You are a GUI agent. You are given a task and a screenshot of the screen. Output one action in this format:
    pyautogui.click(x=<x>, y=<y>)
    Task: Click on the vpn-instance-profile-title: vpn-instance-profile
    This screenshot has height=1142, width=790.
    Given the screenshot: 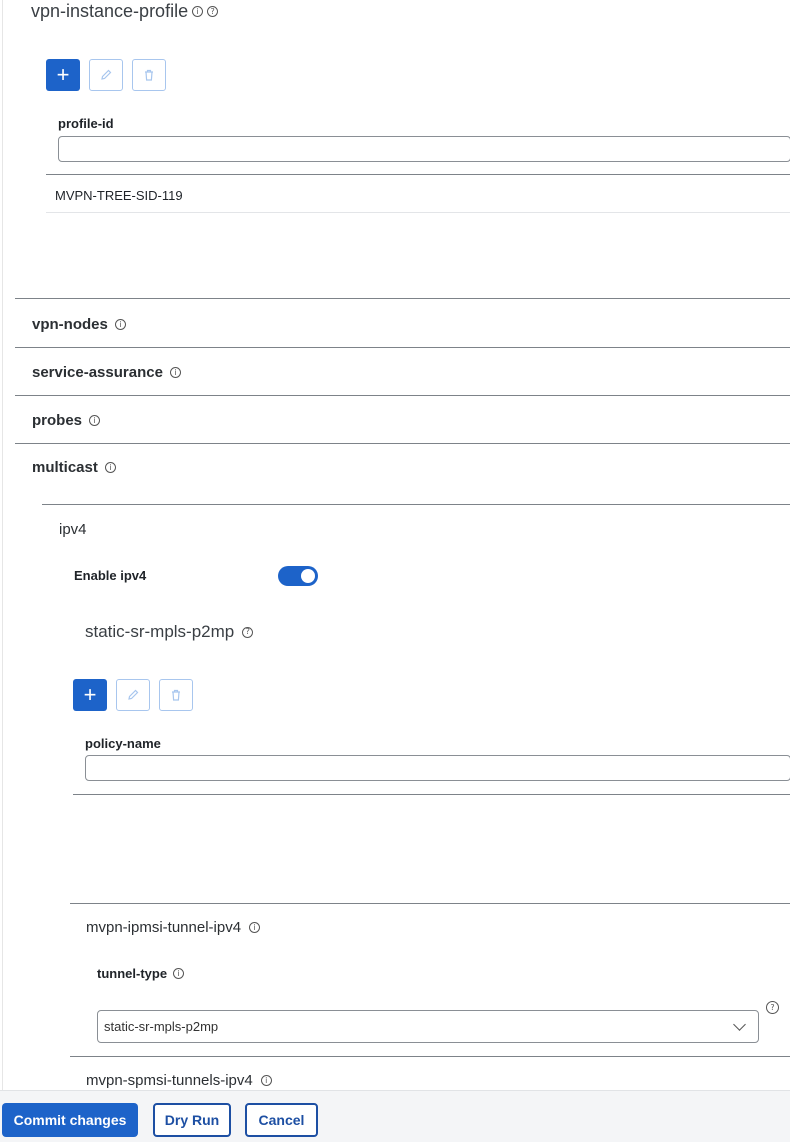 What is the action you would take?
    pyautogui.click(x=110, y=11)
    